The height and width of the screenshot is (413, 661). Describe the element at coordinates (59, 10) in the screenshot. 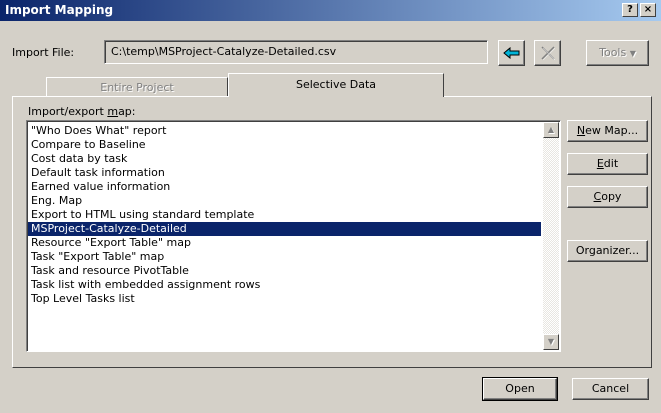

I see `window-title: Import Mapping` at that location.